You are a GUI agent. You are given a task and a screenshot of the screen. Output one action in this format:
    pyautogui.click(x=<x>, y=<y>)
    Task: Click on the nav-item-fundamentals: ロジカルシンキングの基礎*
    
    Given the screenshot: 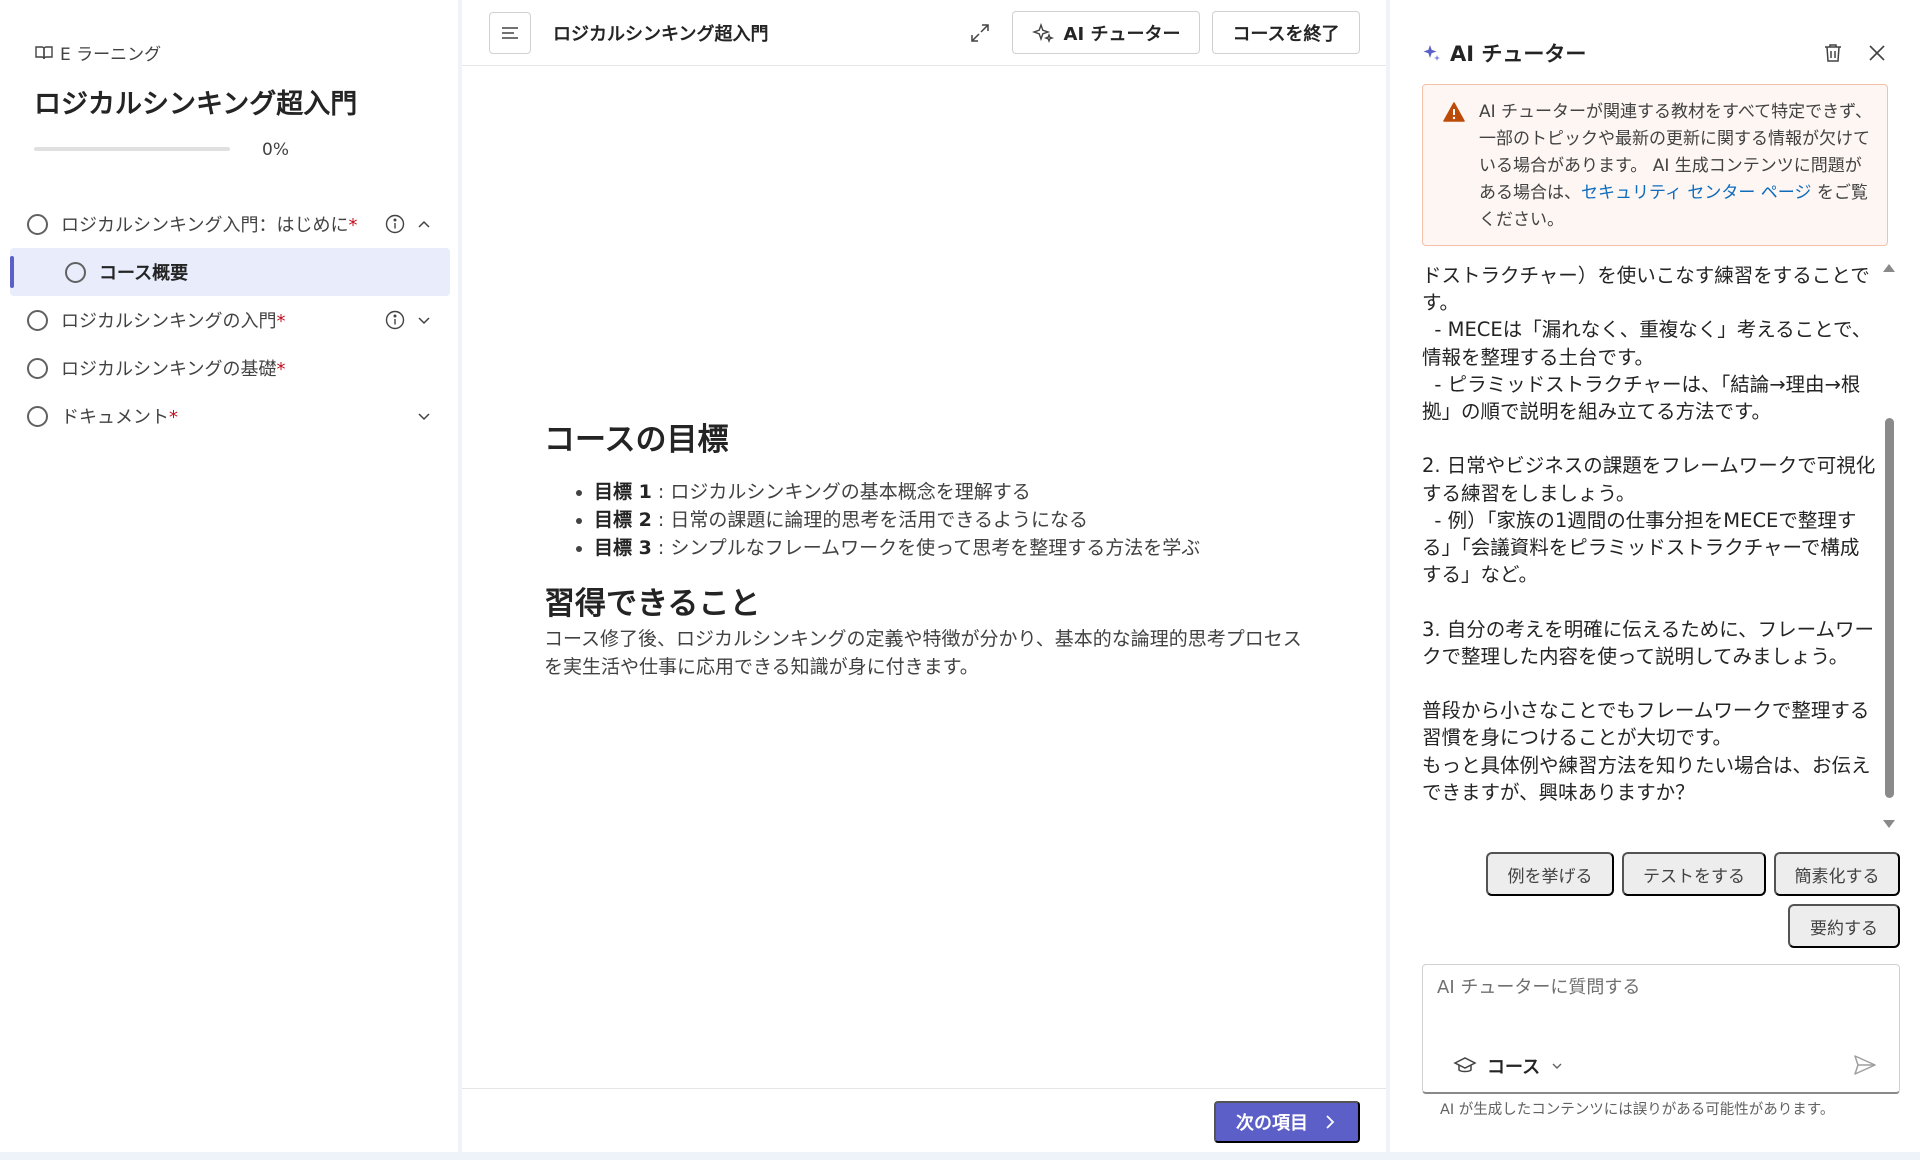 What is the action you would take?
    pyautogui.click(x=229, y=368)
    